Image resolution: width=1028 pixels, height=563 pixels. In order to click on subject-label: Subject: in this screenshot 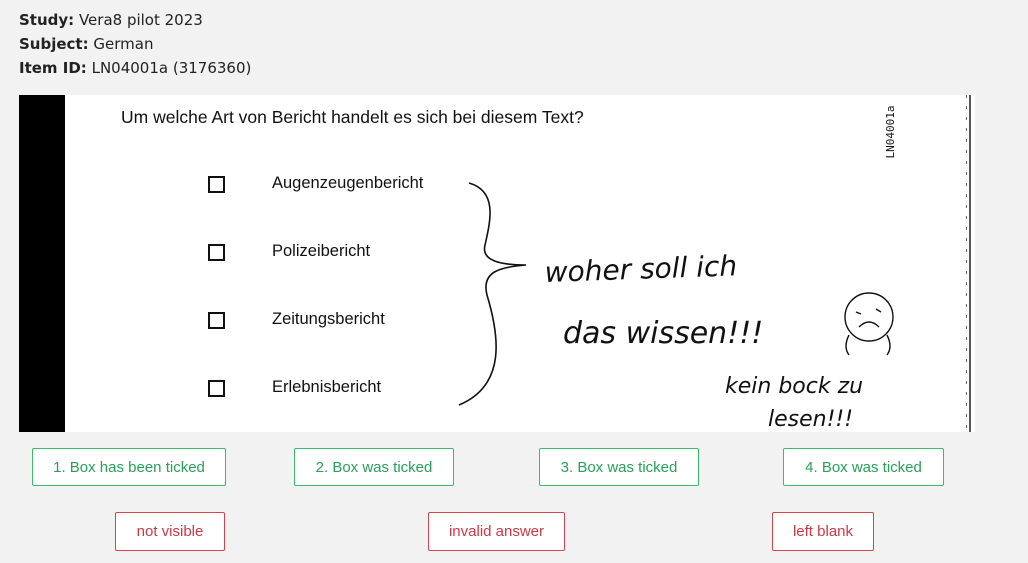, I will do `click(54, 44)`.